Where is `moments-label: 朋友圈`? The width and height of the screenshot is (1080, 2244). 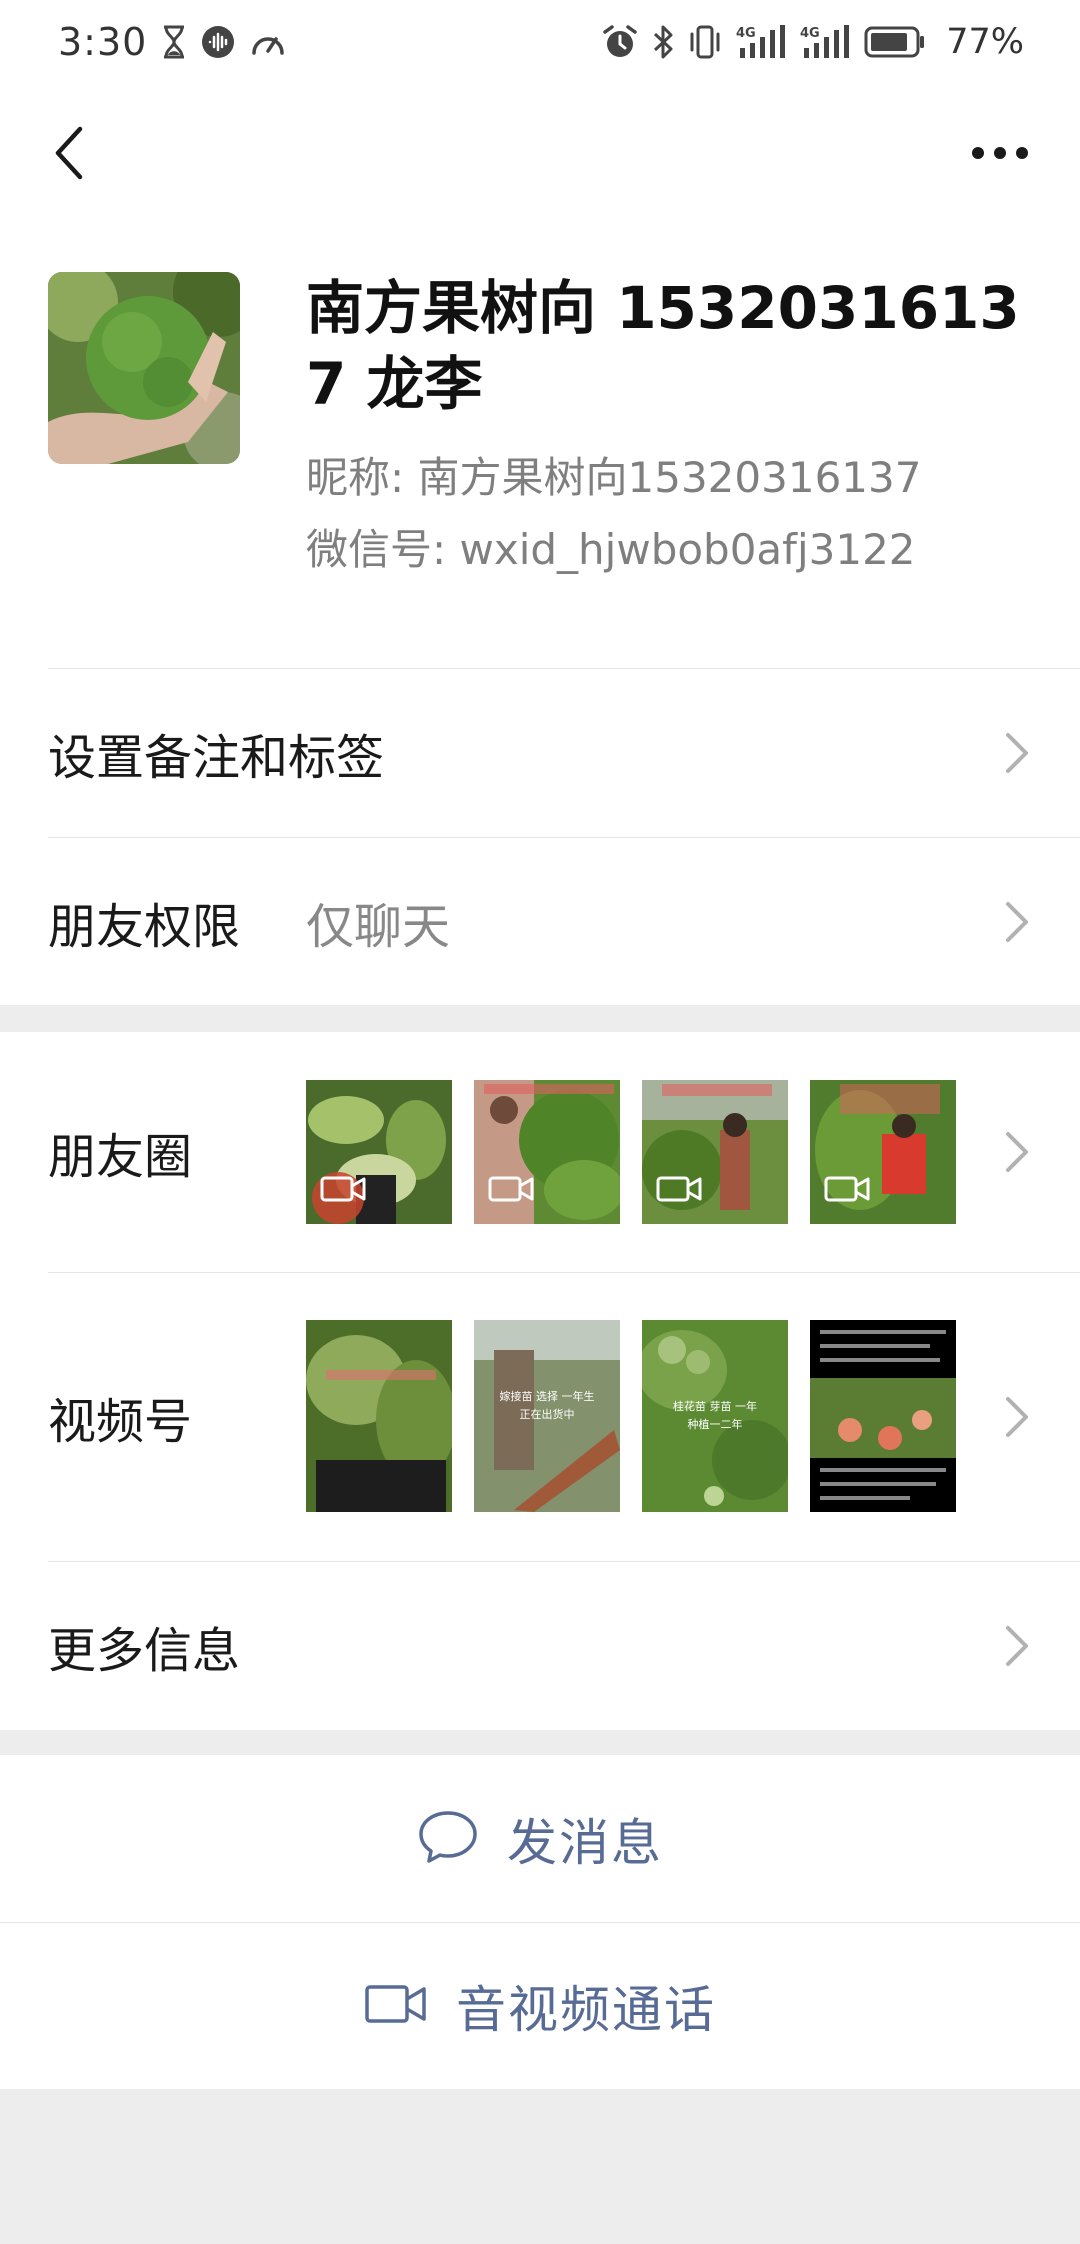
moments-label: 朋友圈 is located at coordinates (120, 1157).